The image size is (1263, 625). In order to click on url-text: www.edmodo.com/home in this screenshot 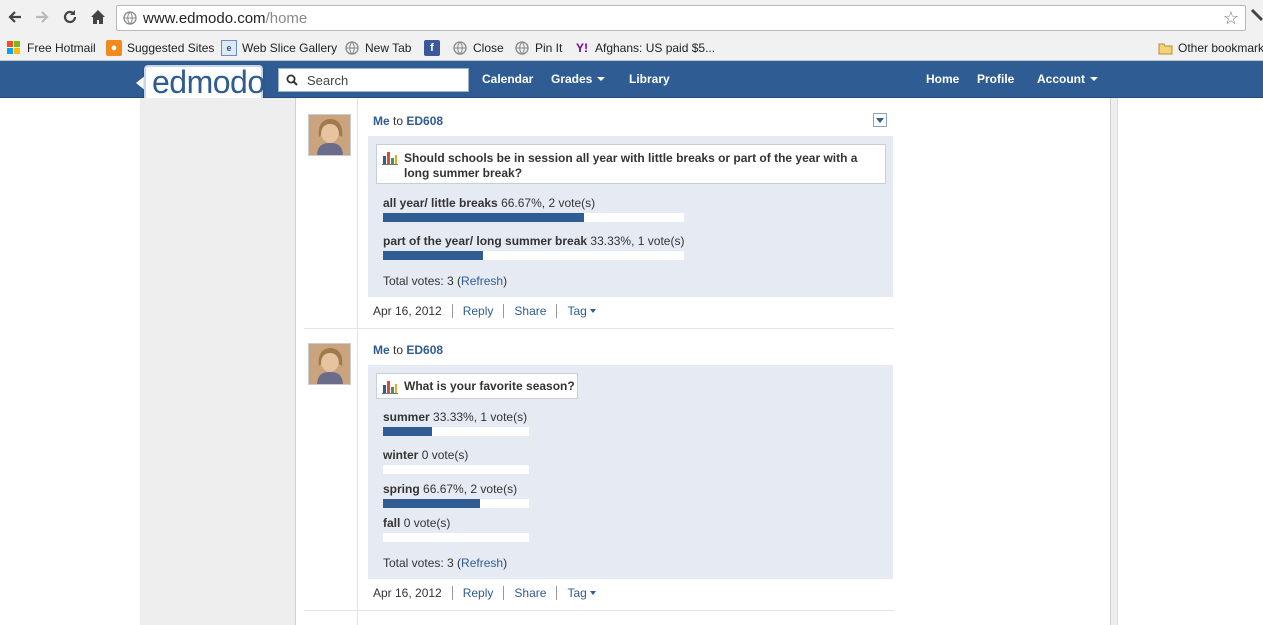, I will do `click(225, 18)`.